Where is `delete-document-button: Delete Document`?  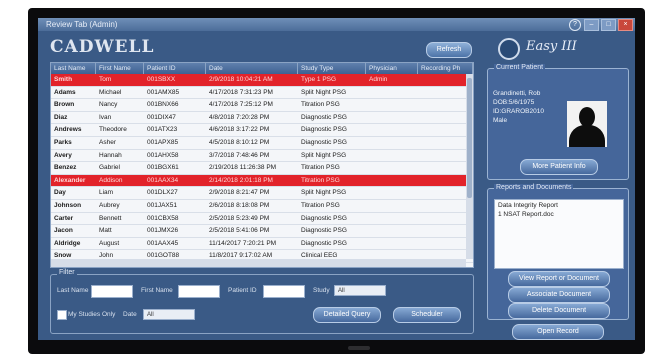
delete-document-button: Delete Document is located at coordinates (559, 311).